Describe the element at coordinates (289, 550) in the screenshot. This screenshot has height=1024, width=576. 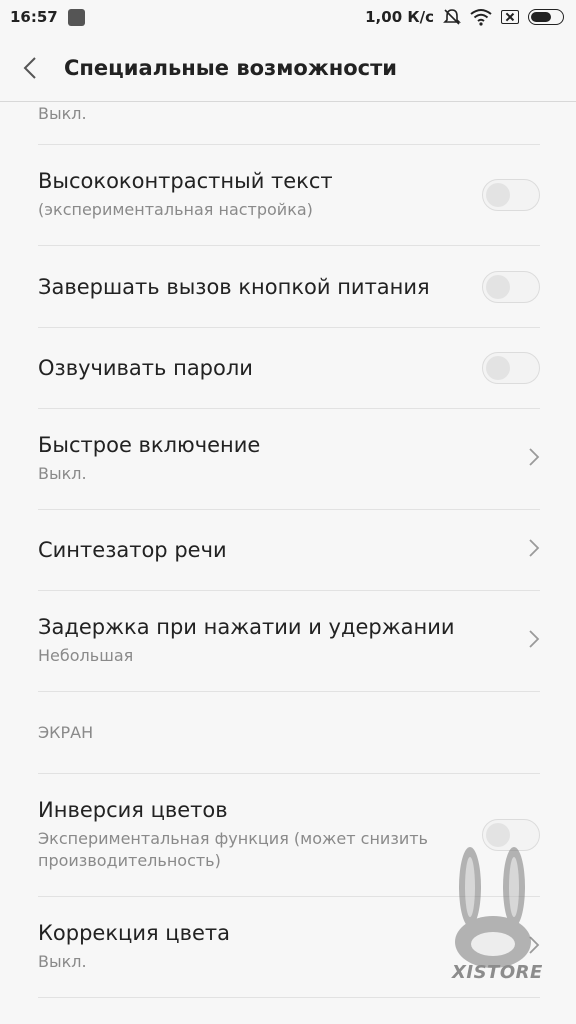
I see `row-tts: Синтезатор речи` at that location.